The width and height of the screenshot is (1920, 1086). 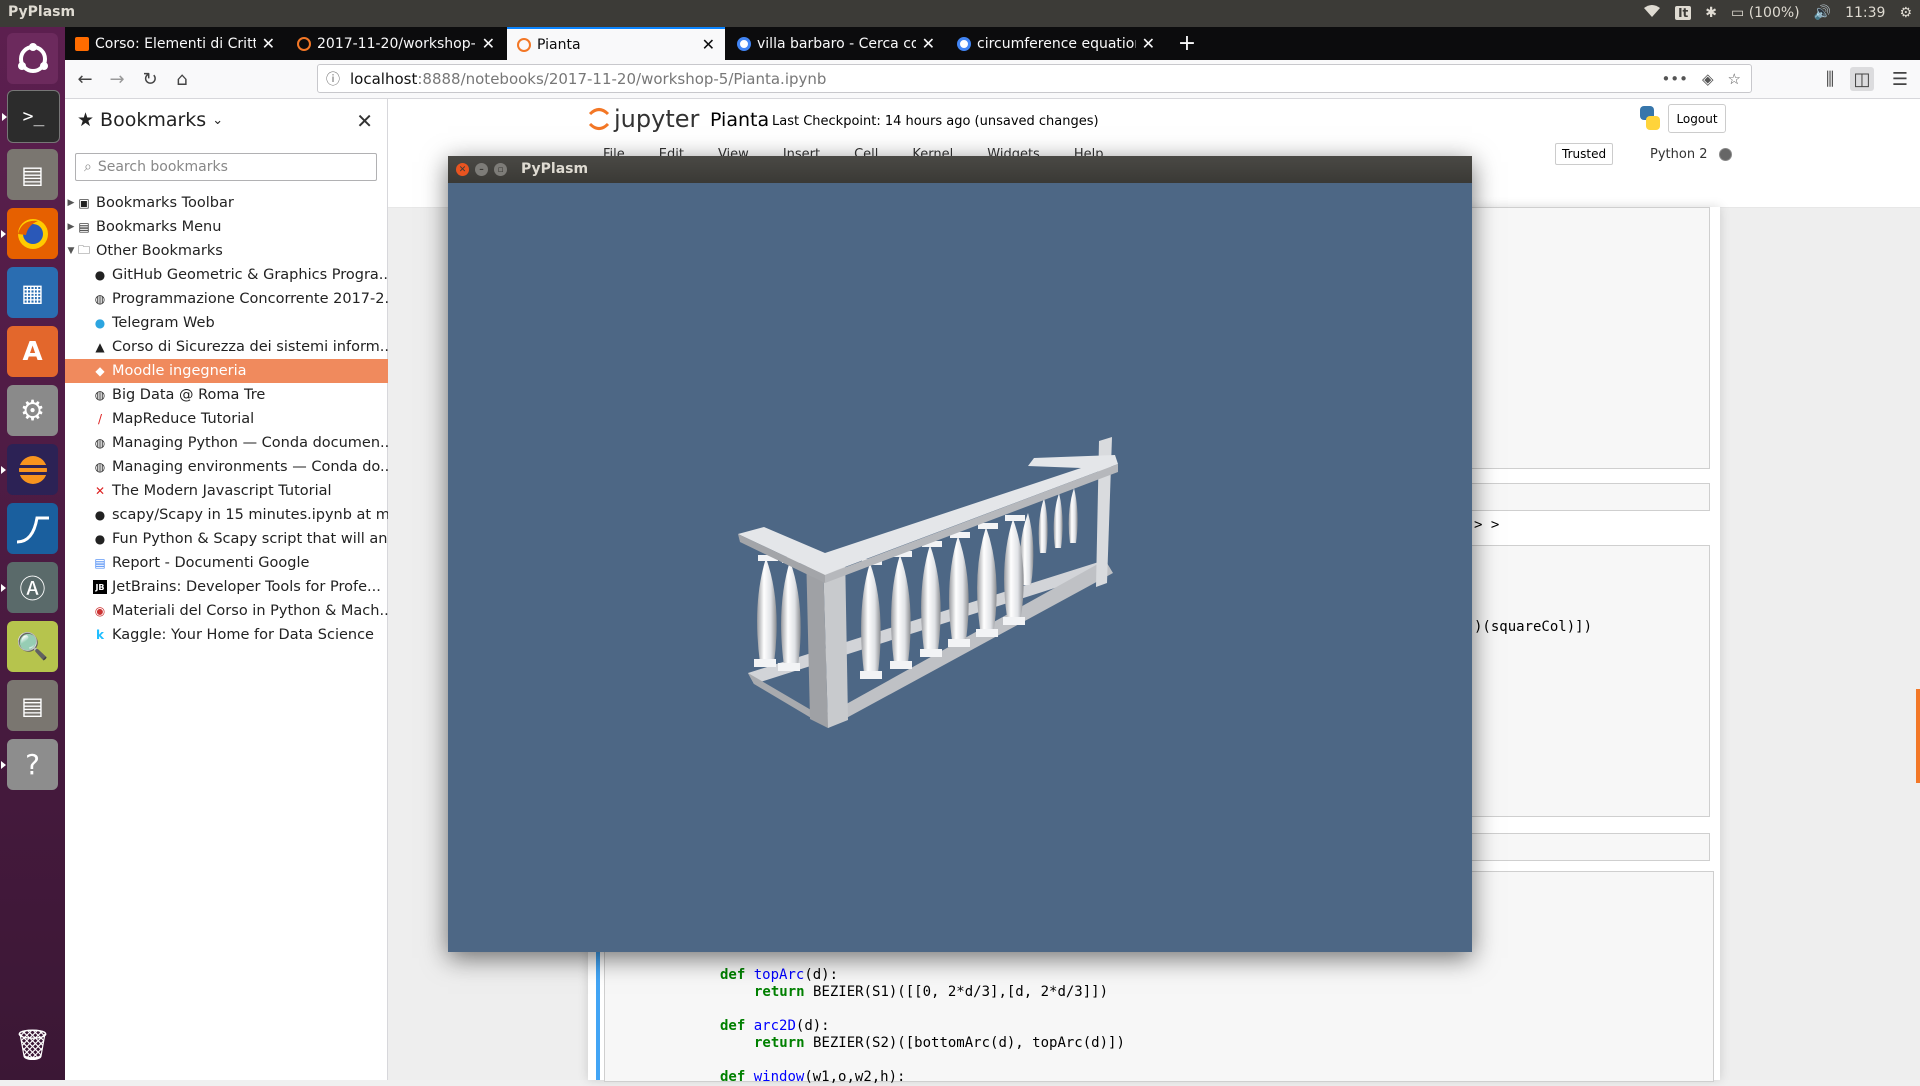 What do you see at coordinates (32, 646) in the screenshot?
I see `image-viewer-icon: 🔍` at bounding box center [32, 646].